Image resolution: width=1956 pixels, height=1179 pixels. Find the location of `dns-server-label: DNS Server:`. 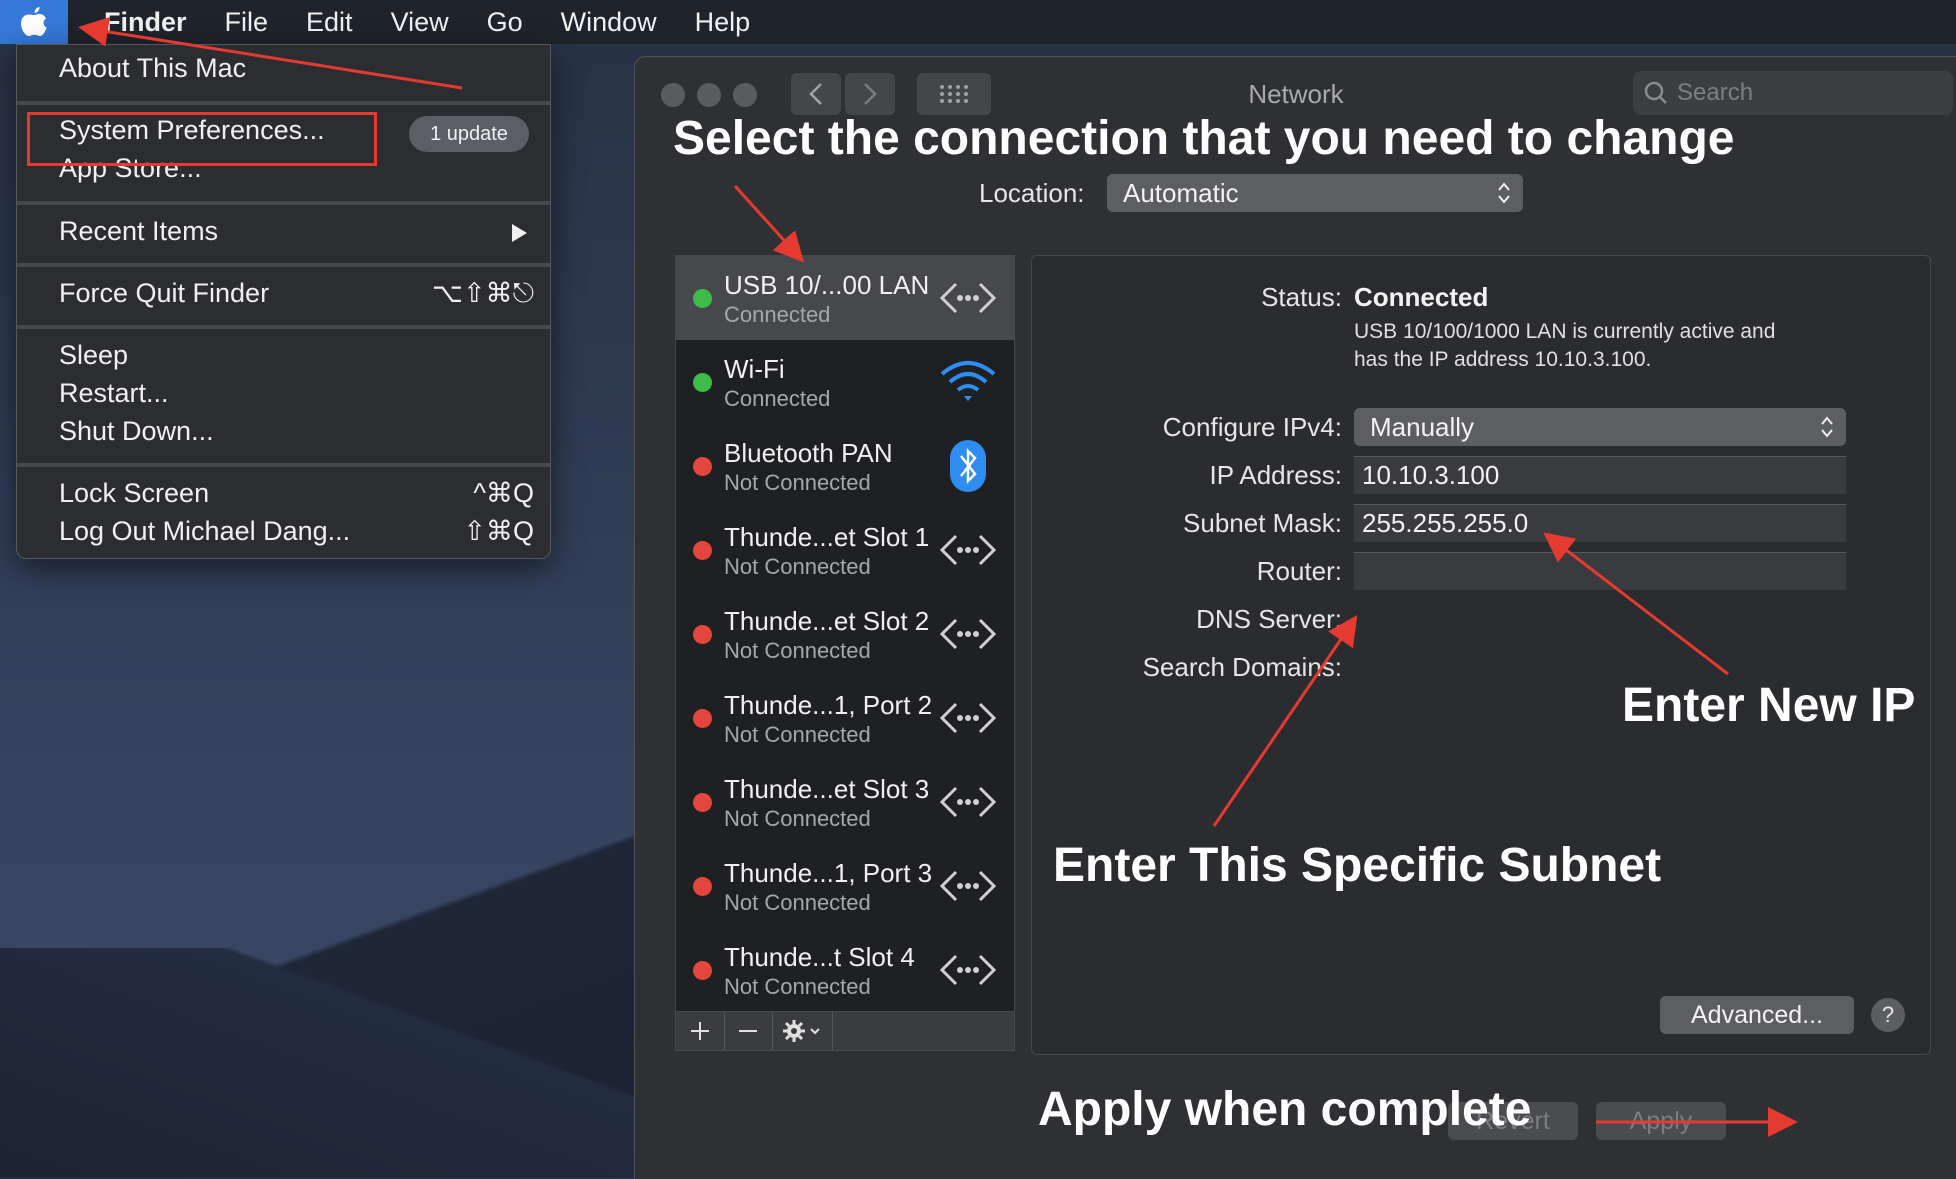

dns-server-label: DNS Server: is located at coordinates (1269, 619).